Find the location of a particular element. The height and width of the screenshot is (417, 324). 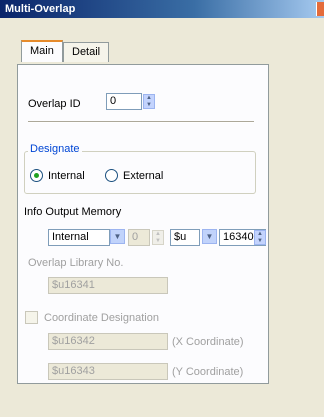

coordinate-designation-label: Coordinate Designation is located at coordinates (101, 318).